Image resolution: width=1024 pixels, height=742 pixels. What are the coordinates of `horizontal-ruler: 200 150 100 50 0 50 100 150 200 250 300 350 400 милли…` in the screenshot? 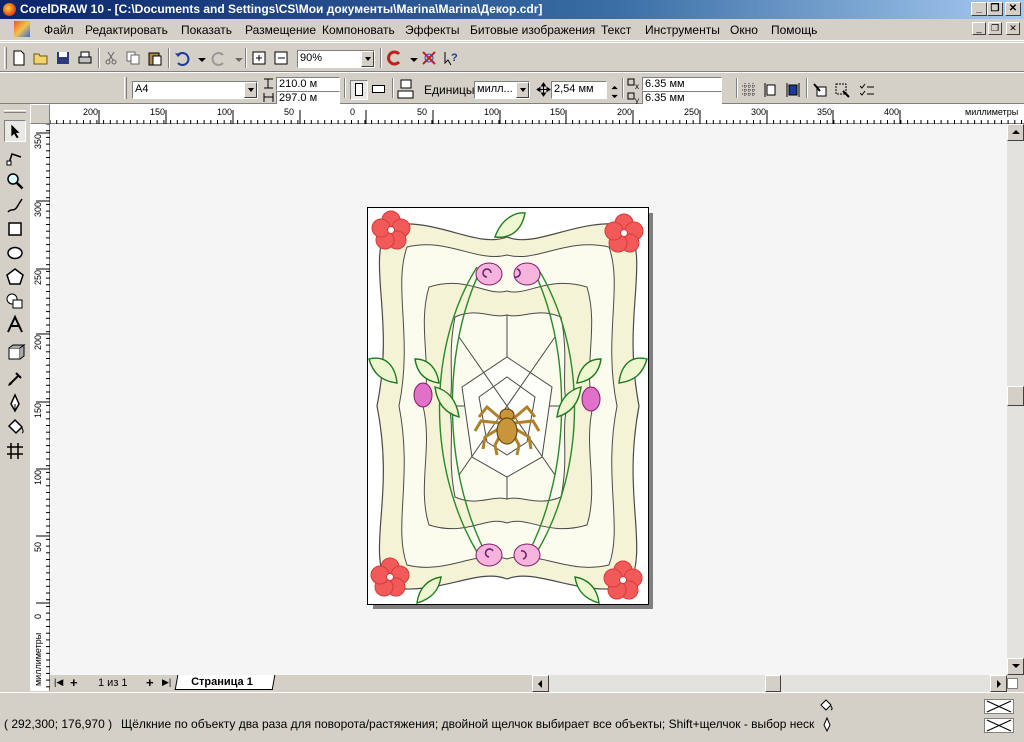 It's located at (537, 114).